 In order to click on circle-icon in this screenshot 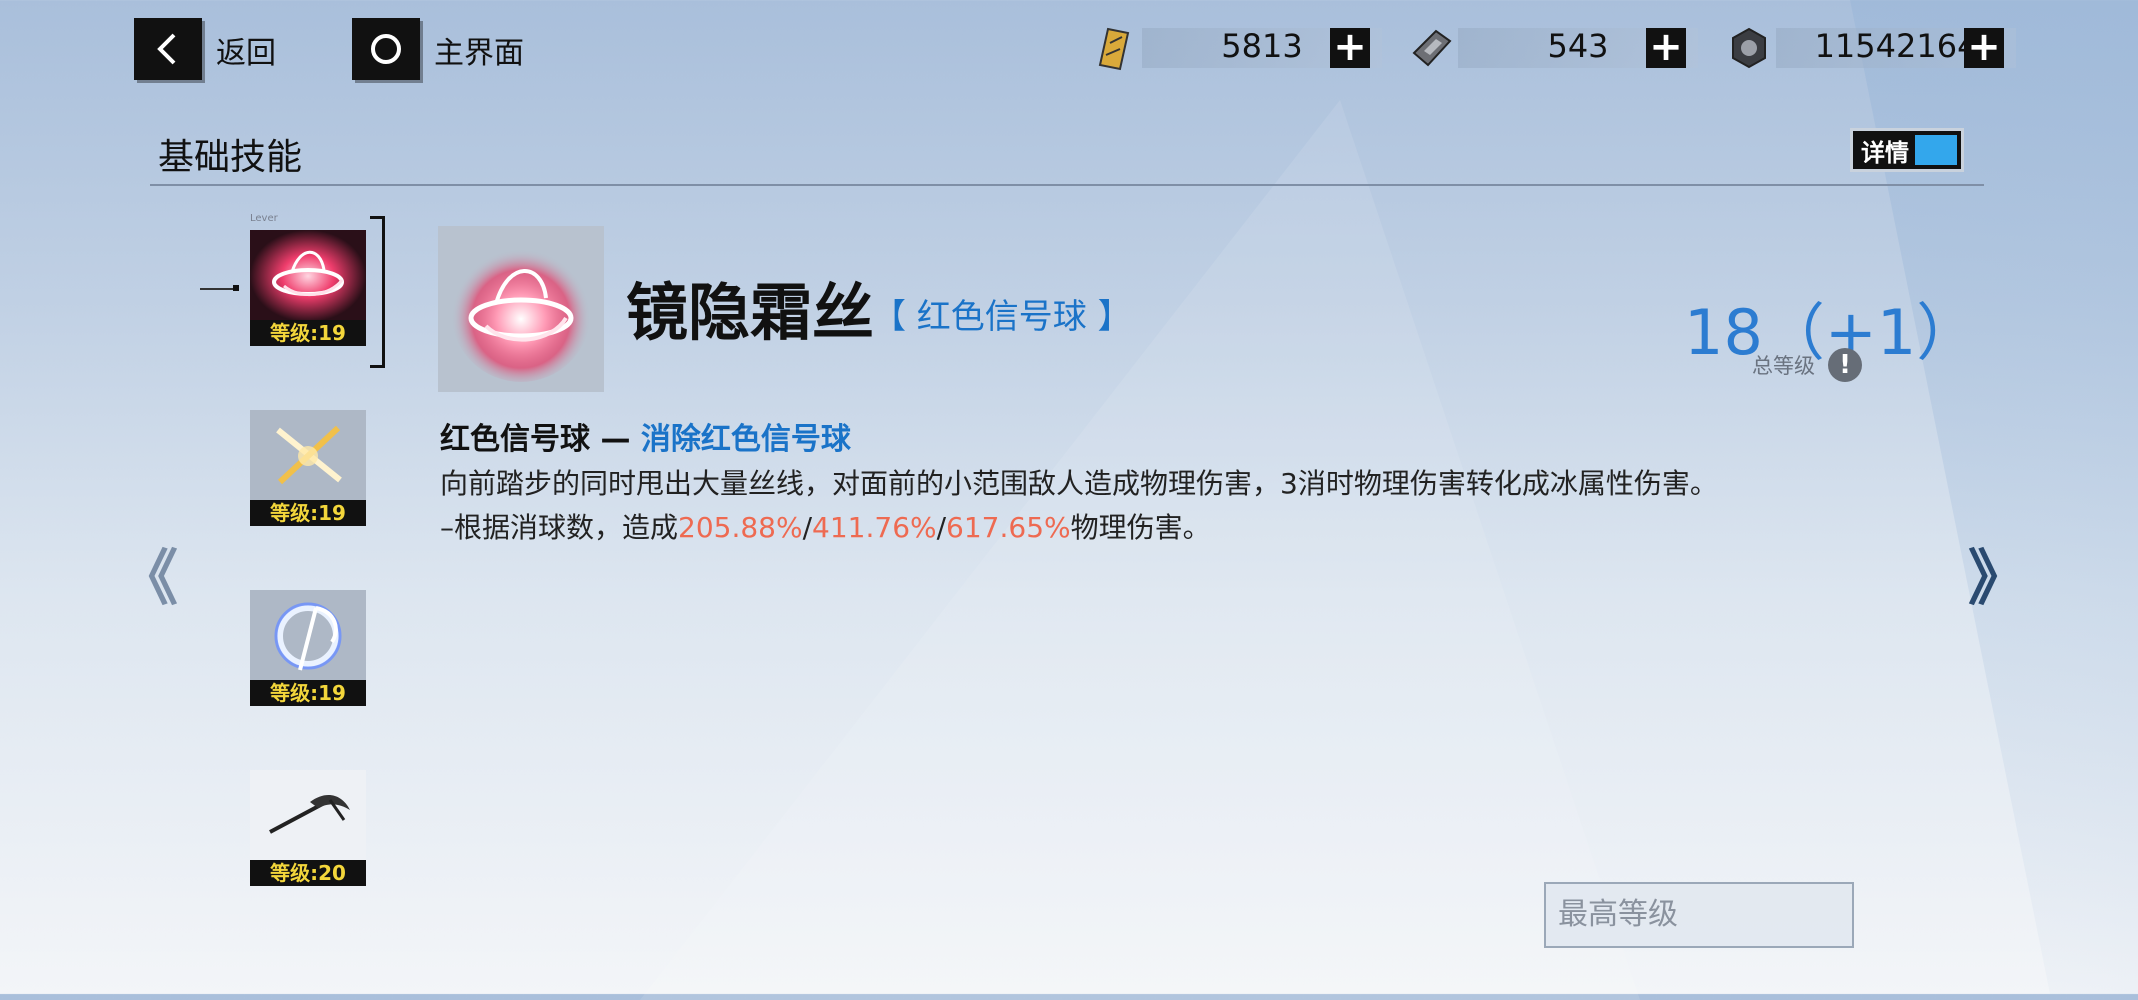, I will do `click(386, 49)`.